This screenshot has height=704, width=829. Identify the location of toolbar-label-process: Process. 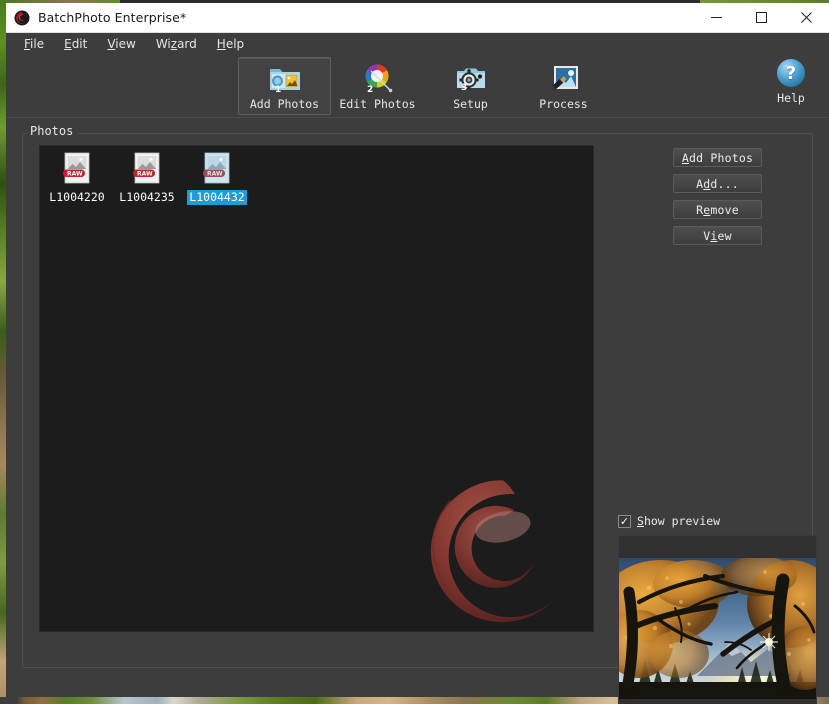
(563, 104).